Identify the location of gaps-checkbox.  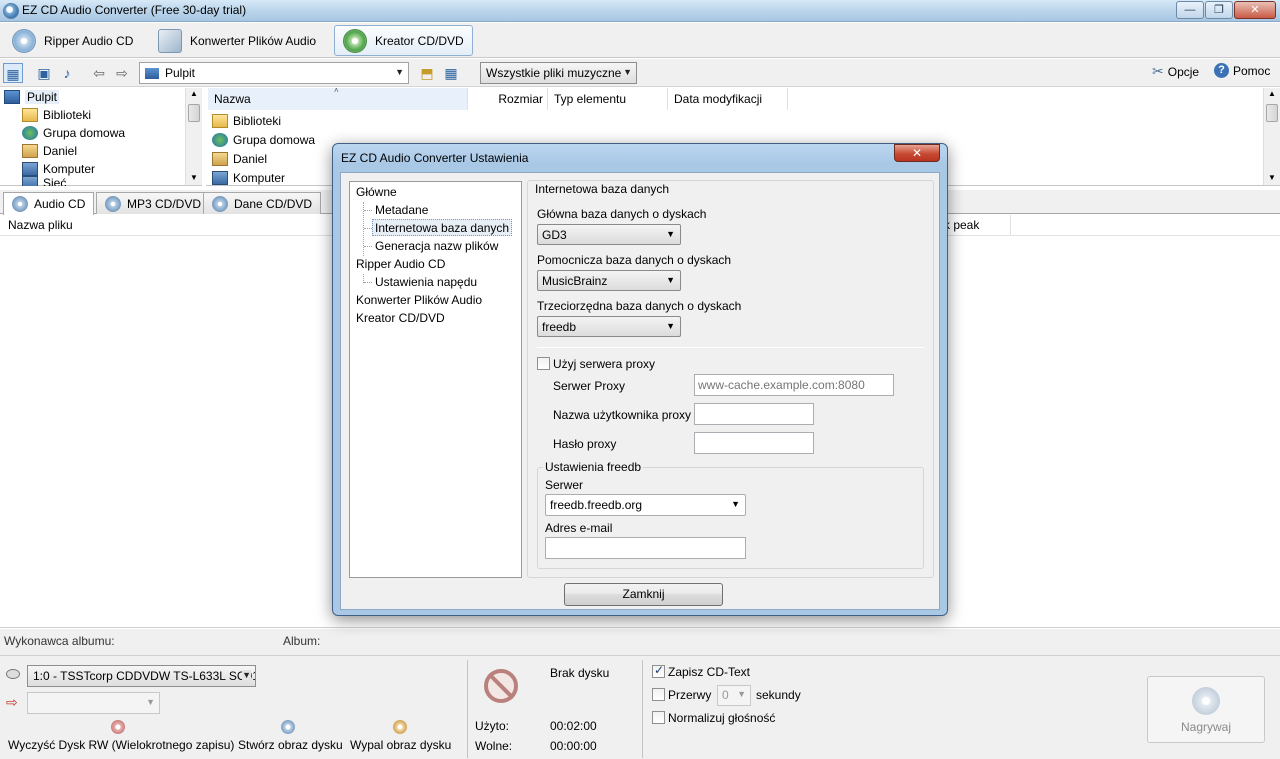
(658, 694).